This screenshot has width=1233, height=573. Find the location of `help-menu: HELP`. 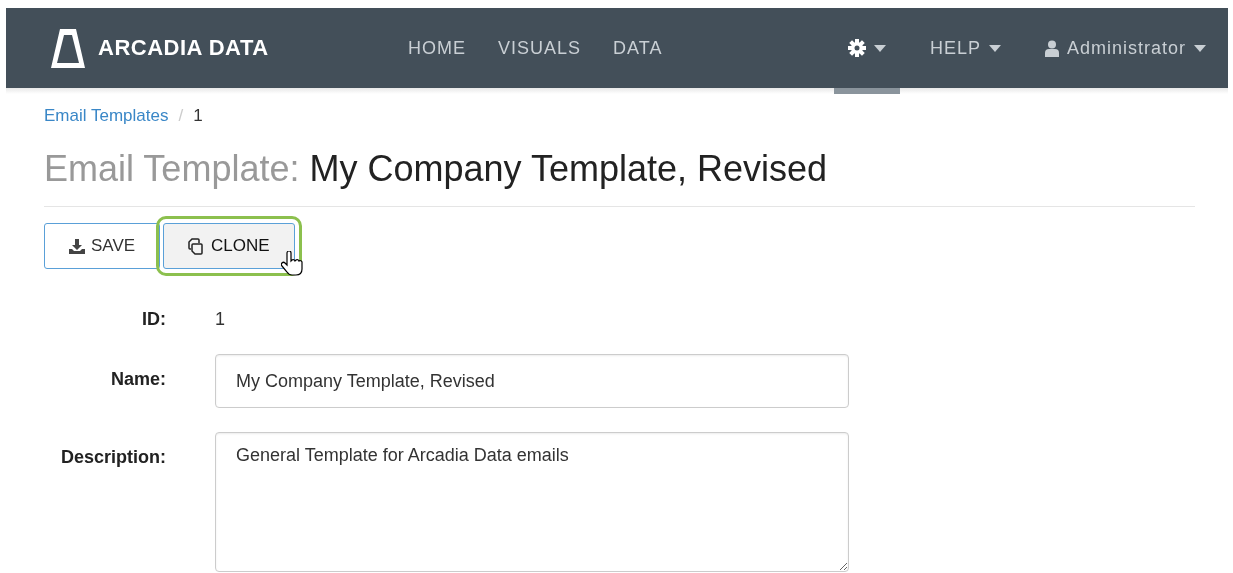

help-menu: HELP is located at coordinates (965, 48).